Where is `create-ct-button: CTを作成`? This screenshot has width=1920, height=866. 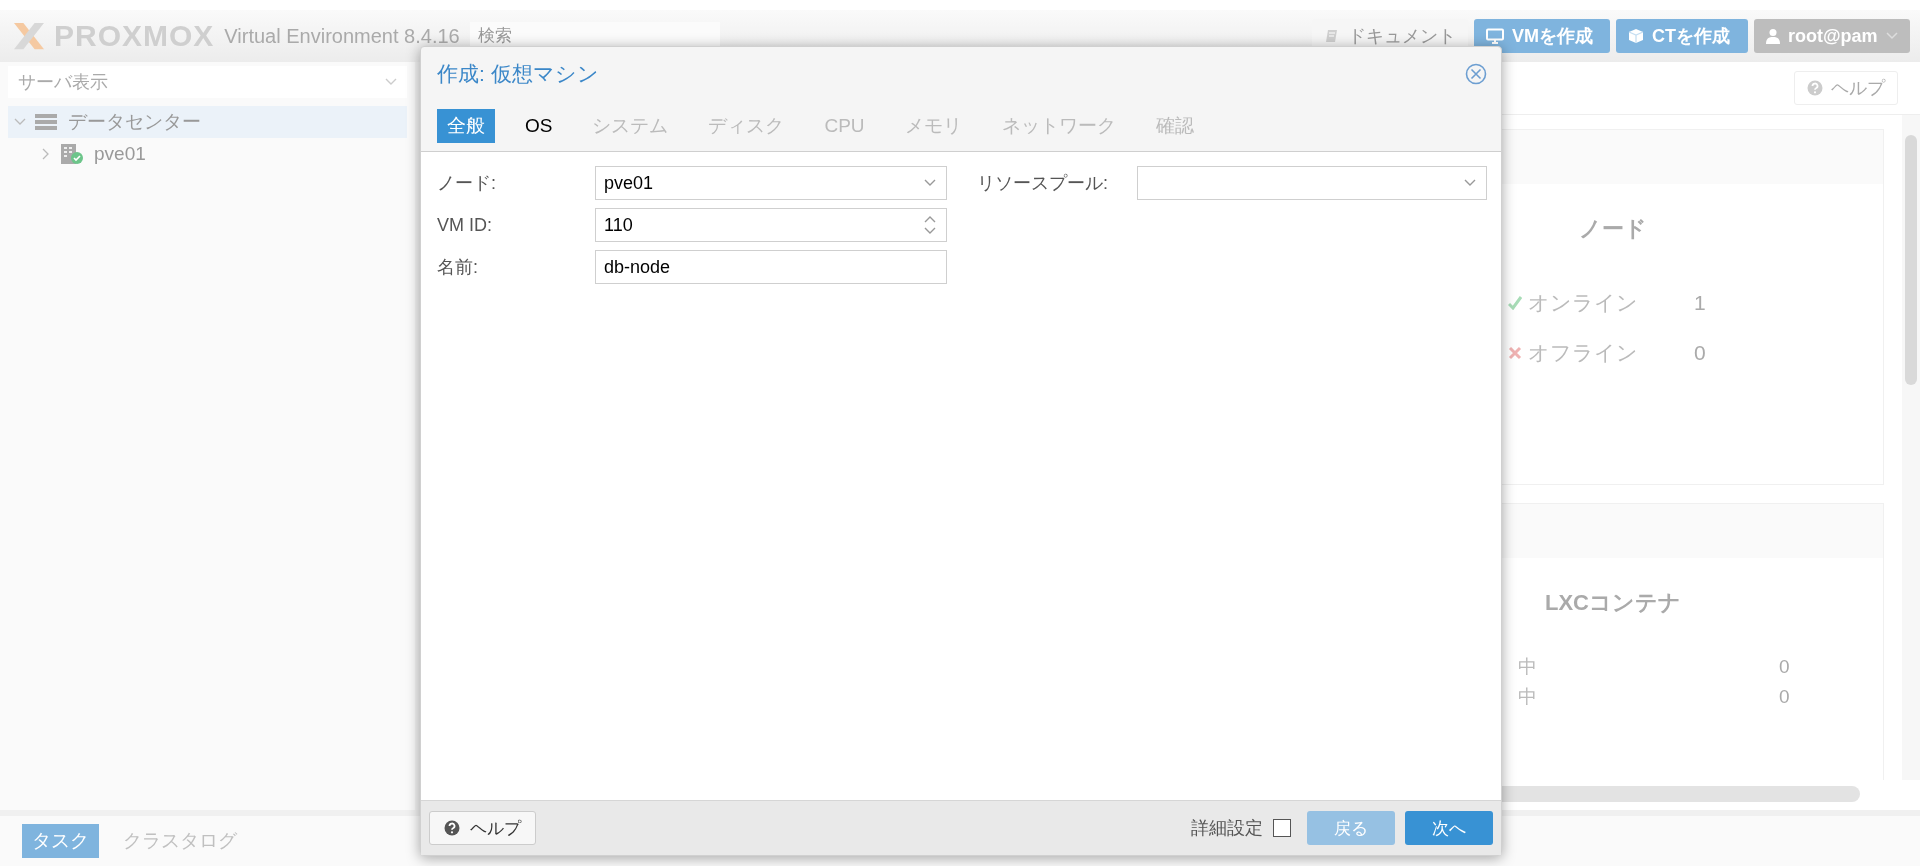 create-ct-button: CTを作成 is located at coordinates (1682, 36).